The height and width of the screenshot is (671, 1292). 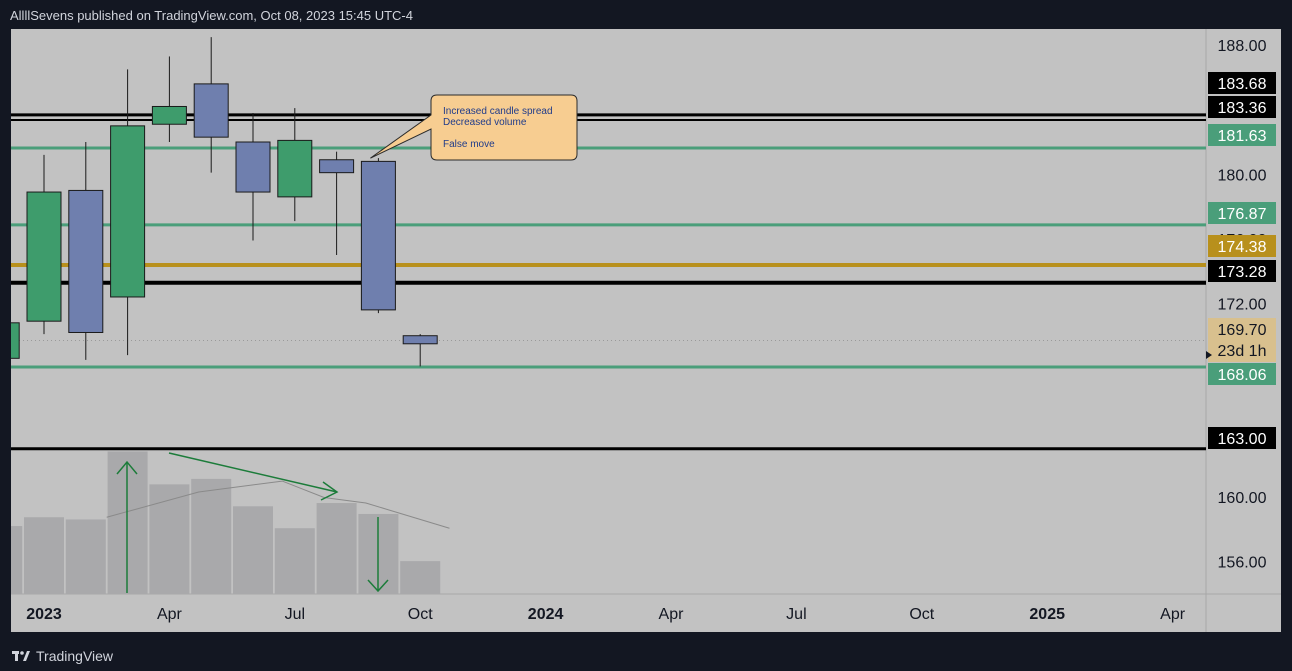 What do you see at coordinates (1242, 375) in the screenshot?
I see `level-label: 168.06` at bounding box center [1242, 375].